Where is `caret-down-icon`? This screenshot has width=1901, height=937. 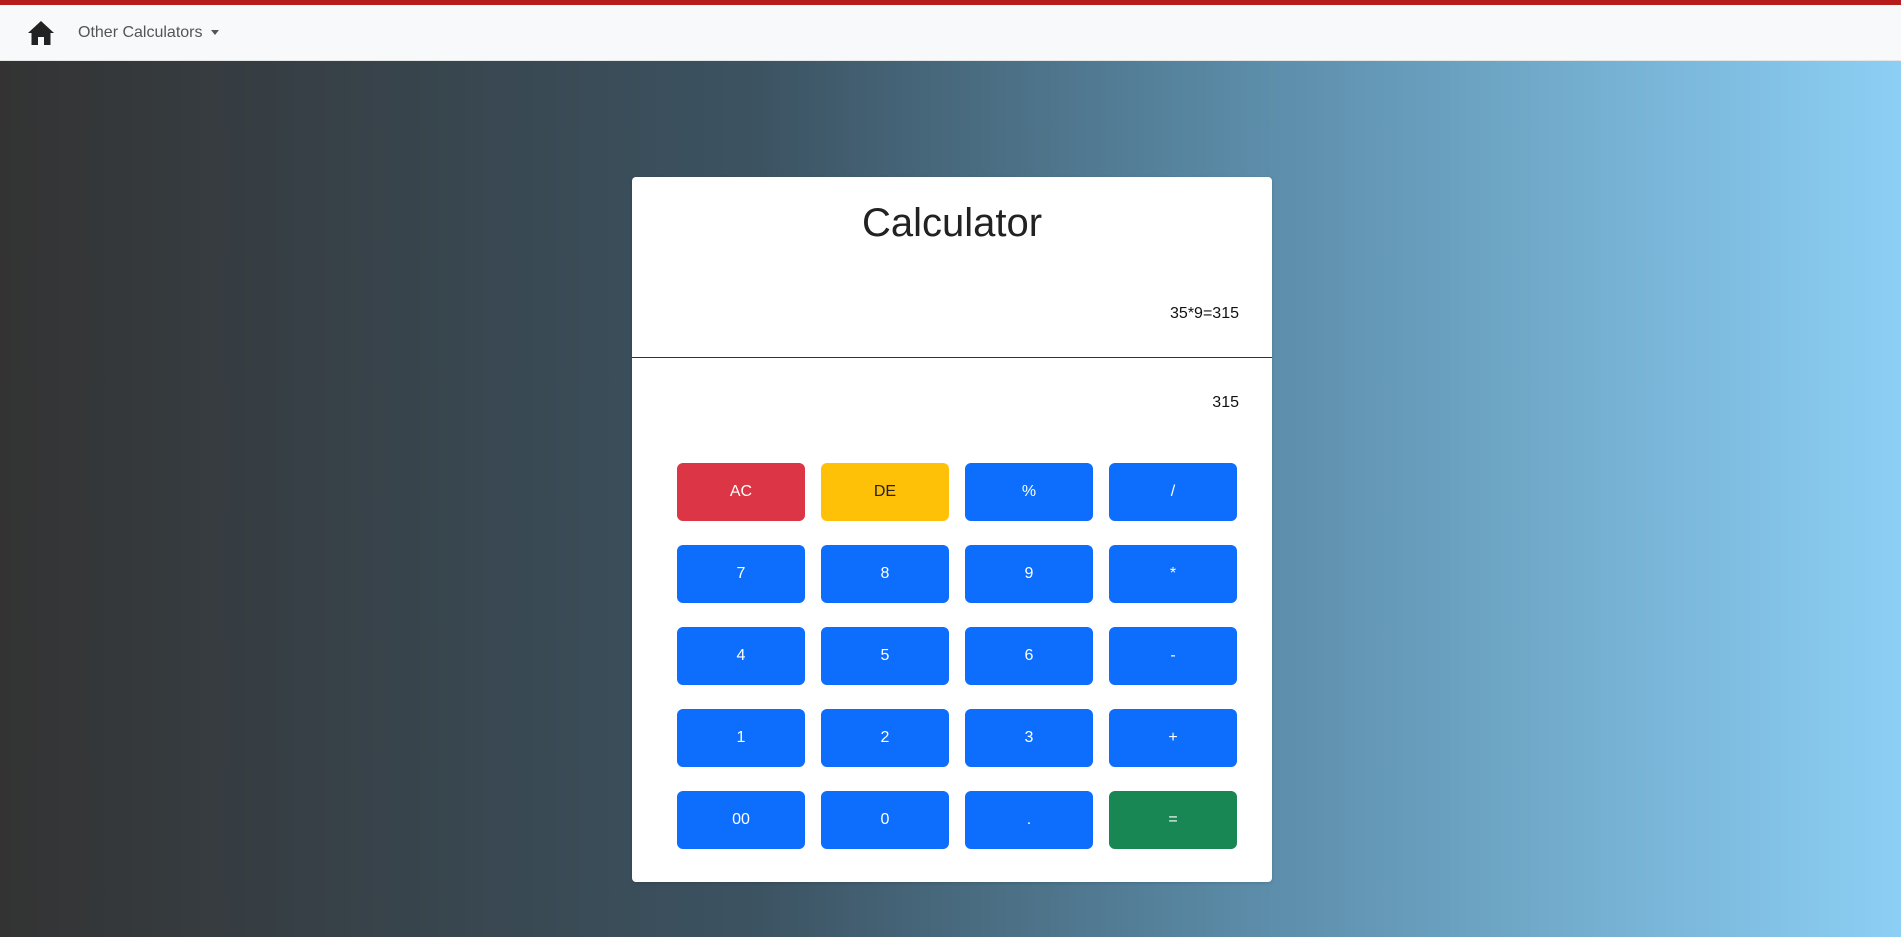
caret-down-icon is located at coordinates (214, 32).